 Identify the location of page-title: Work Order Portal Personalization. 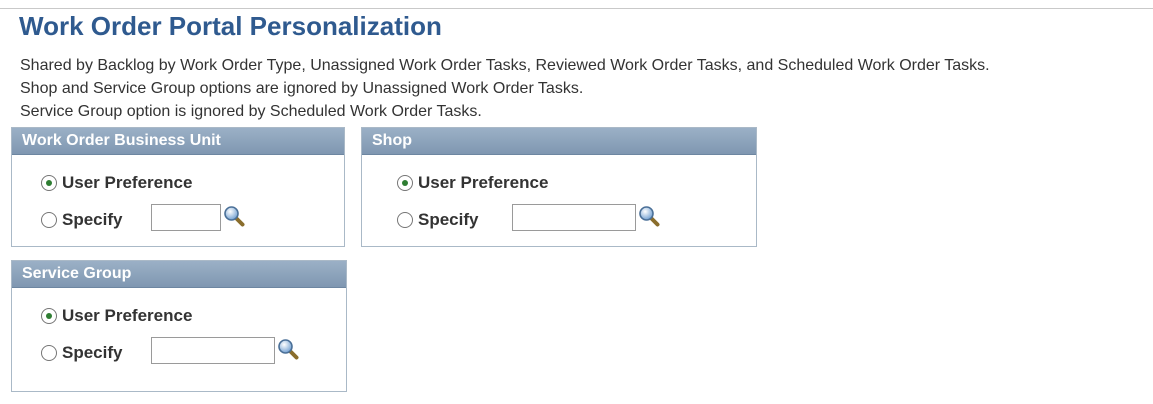
(230, 26).